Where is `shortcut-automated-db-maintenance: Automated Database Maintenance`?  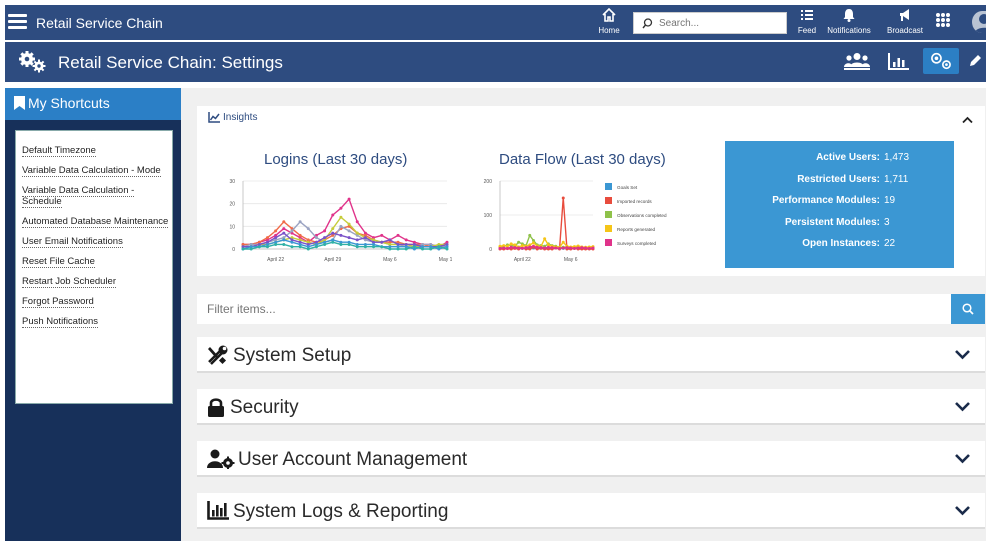
shortcut-automated-db-maintenance: Automated Database Maintenance is located at coordinates (94, 221).